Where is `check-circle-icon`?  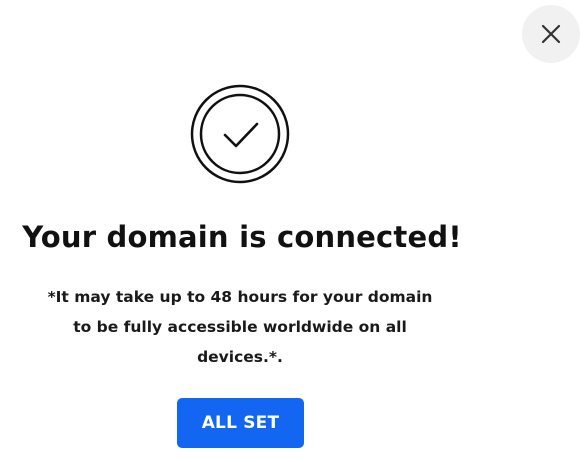
check-circle-icon is located at coordinates (240, 134).